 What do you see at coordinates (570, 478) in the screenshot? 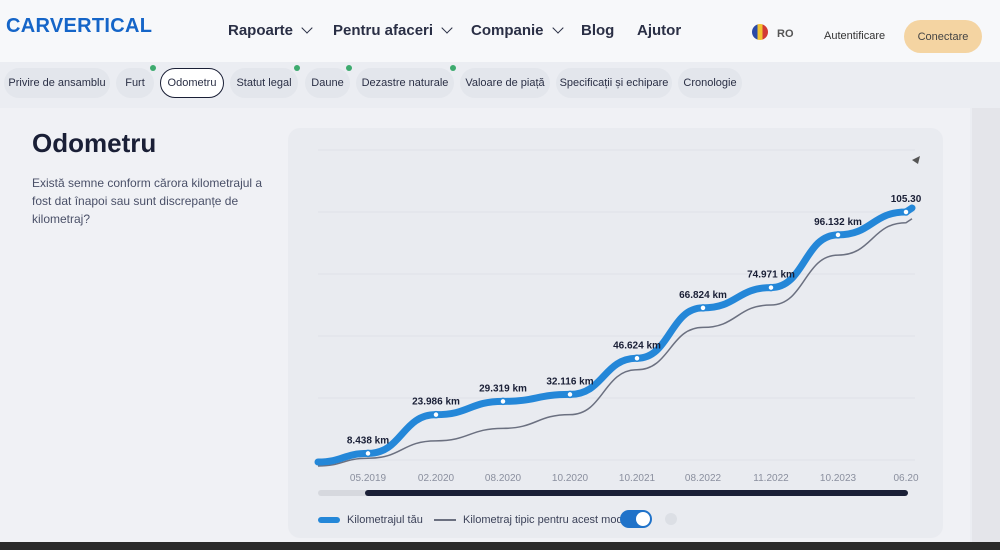
I see `x-tick-label: 10.2020` at bounding box center [570, 478].